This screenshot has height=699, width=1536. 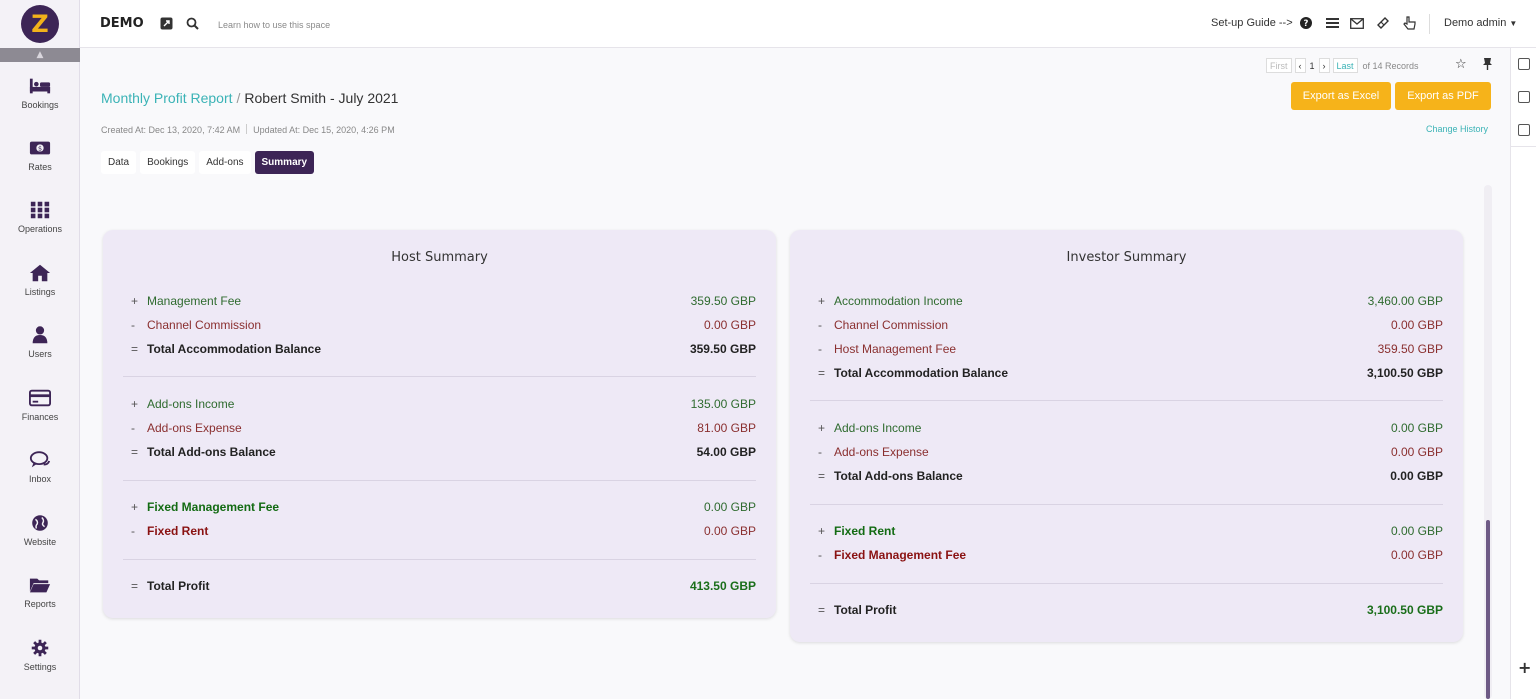 I want to click on setup-guide-link: Set-up Guide -->, so click(x=1252, y=23).